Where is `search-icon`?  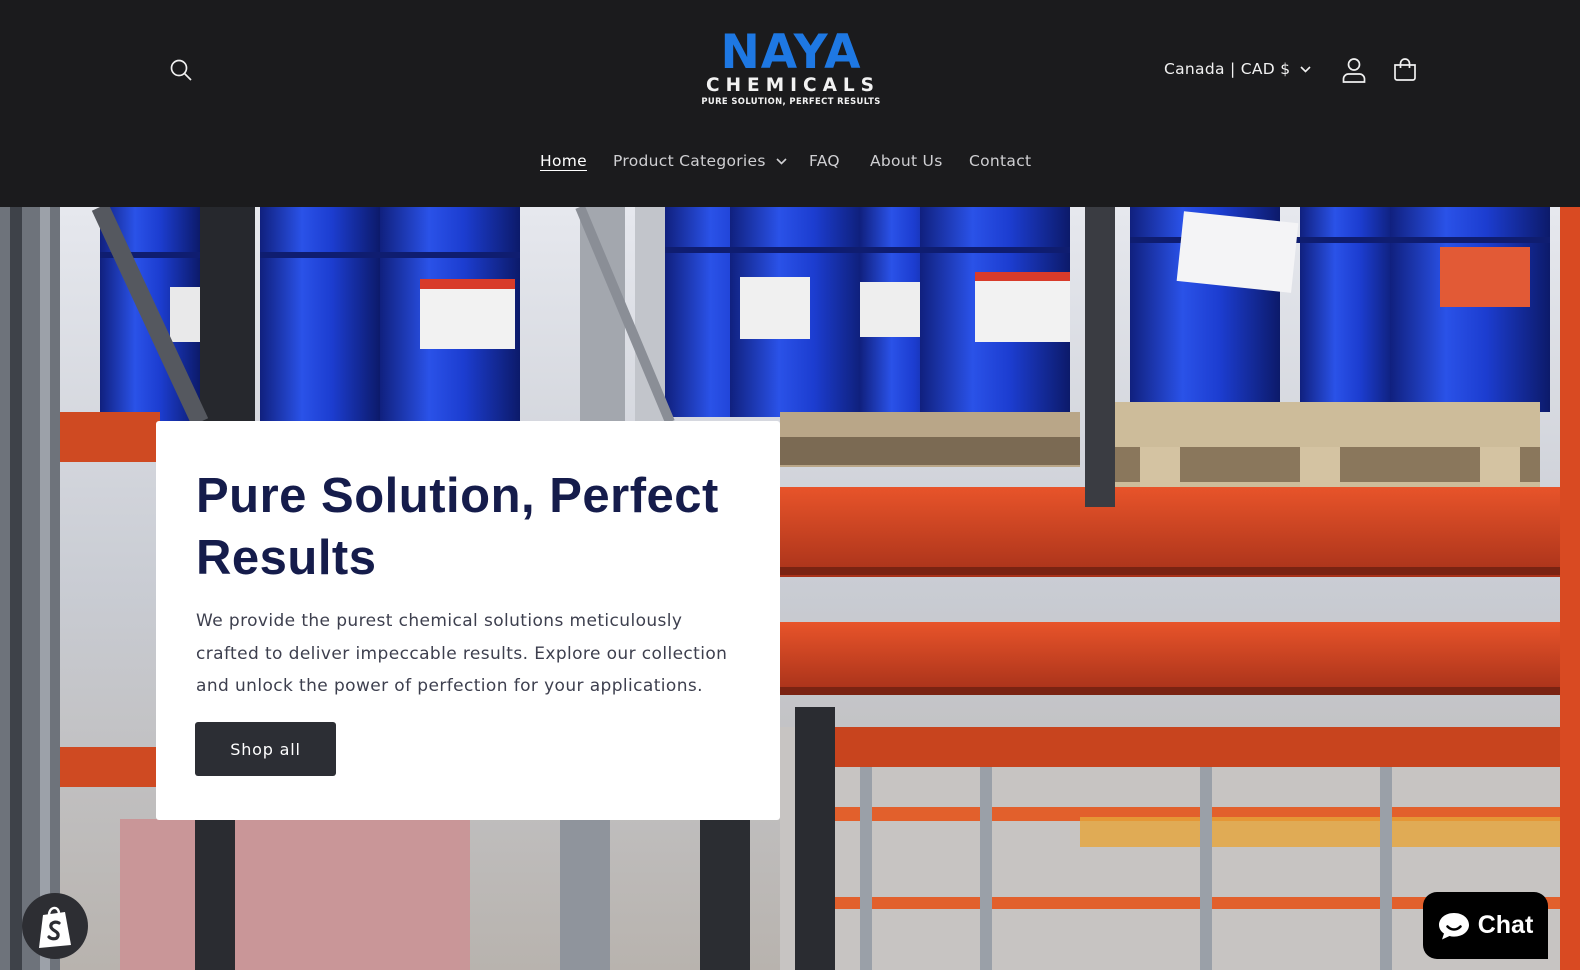
search-icon is located at coordinates (181, 70).